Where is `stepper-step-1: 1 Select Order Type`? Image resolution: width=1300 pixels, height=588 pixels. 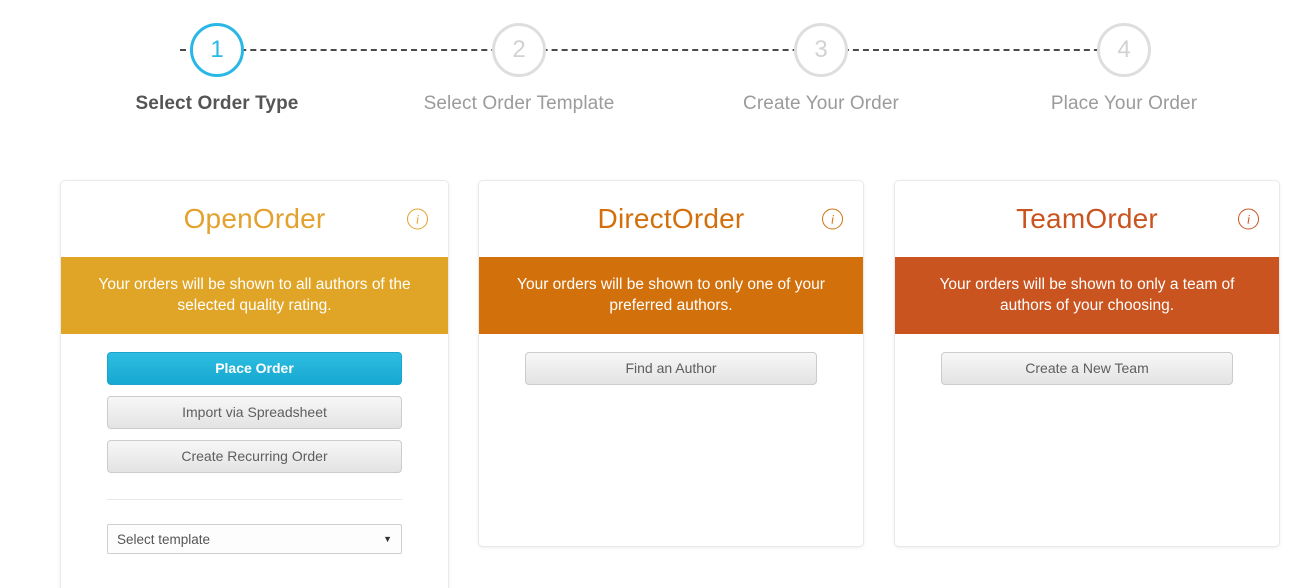
stepper-step-1: 1 Select Order Type is located at coordinates (217, 57).